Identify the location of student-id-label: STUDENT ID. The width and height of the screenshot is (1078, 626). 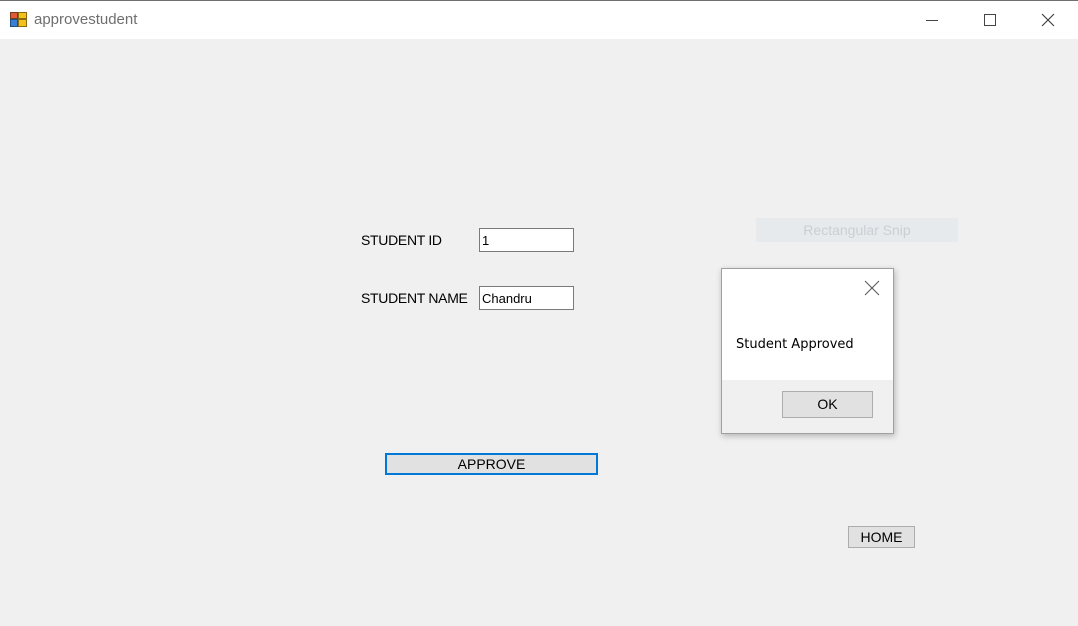
(401, 240).